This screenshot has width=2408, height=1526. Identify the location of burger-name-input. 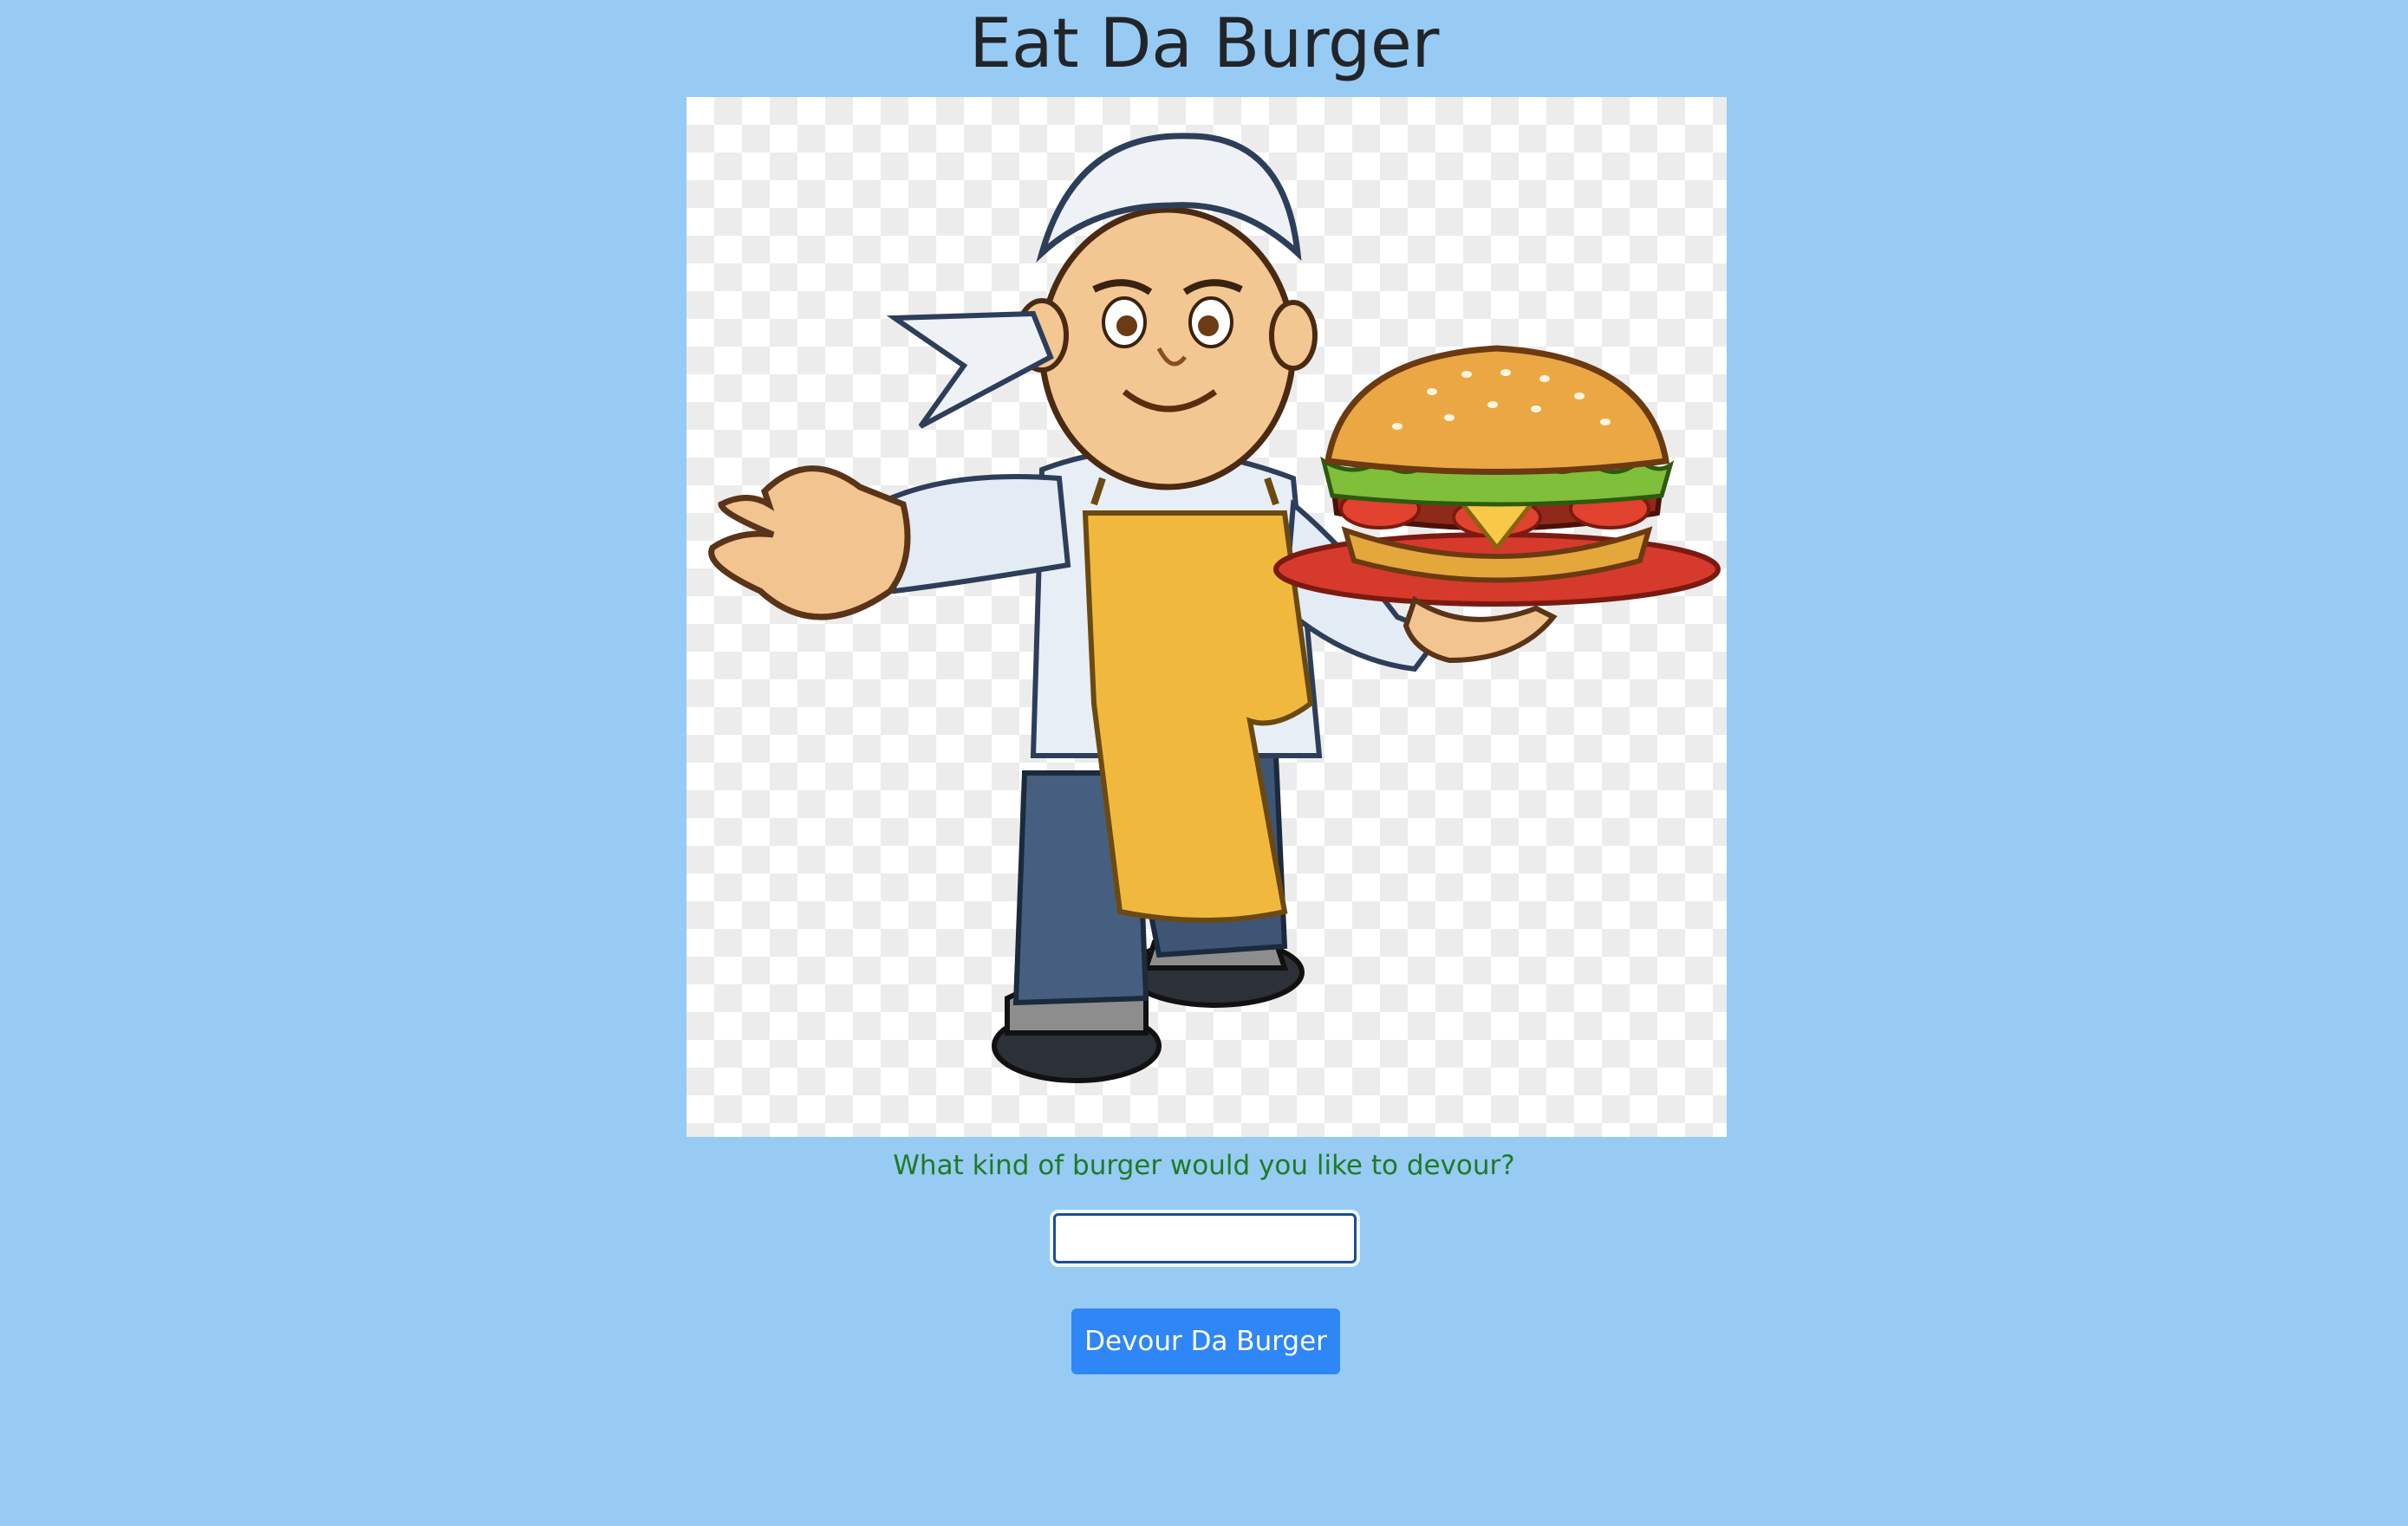
(1205, 1238).